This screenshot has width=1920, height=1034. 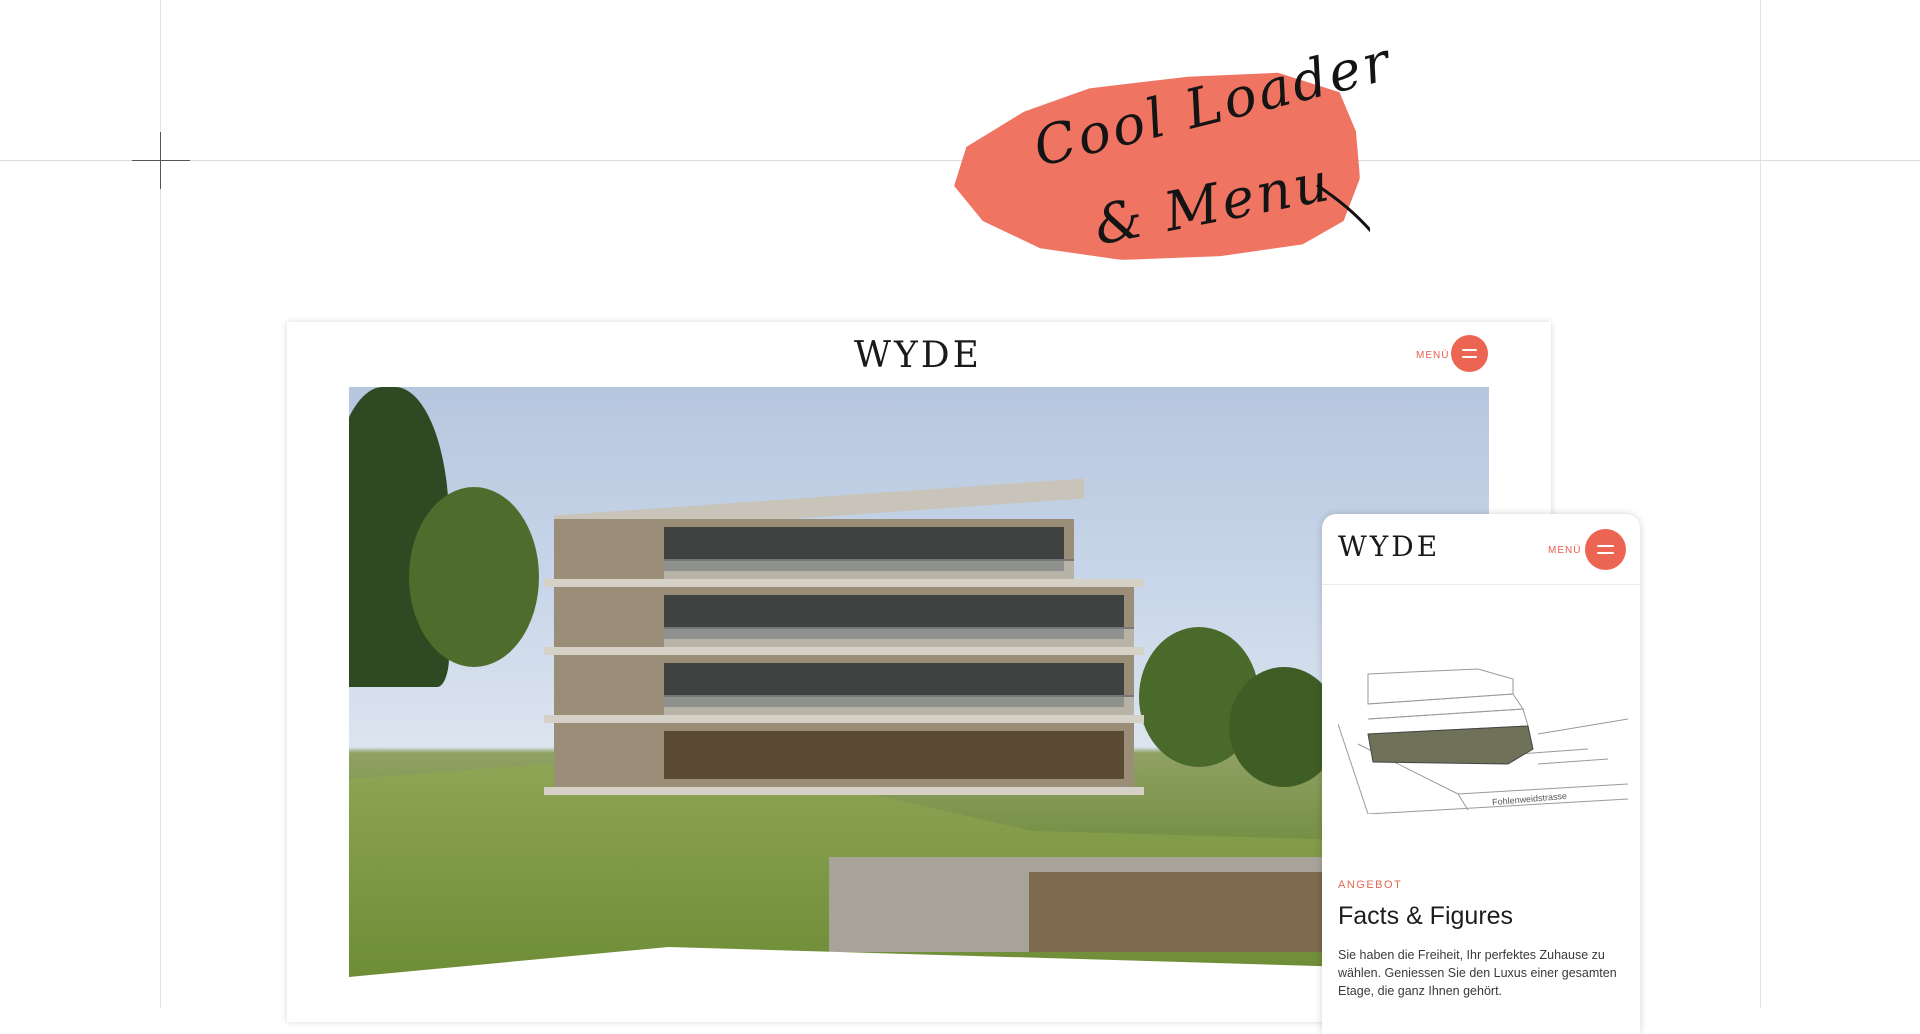 I want to click on crosshair-vertical, so click(x=160, y=160).